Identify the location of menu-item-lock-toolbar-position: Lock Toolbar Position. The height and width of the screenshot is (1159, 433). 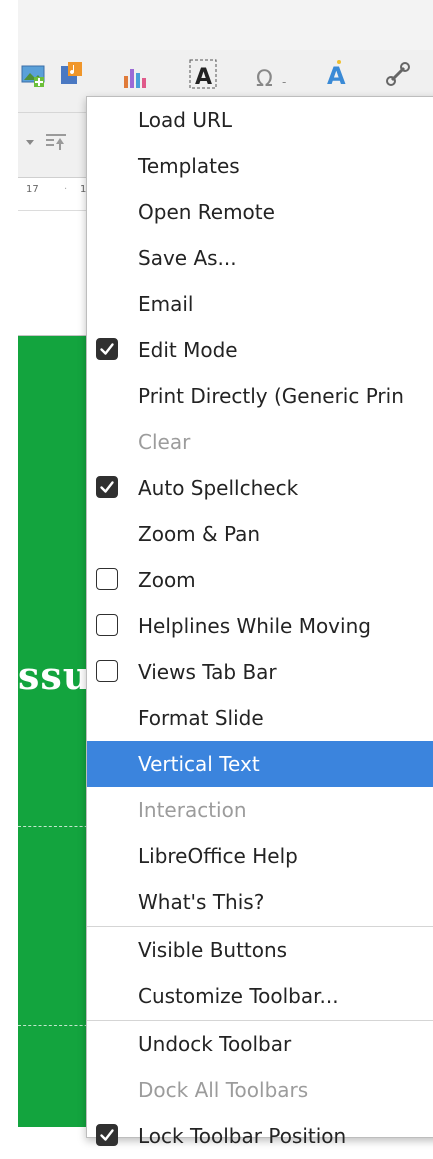
(260, 1136).